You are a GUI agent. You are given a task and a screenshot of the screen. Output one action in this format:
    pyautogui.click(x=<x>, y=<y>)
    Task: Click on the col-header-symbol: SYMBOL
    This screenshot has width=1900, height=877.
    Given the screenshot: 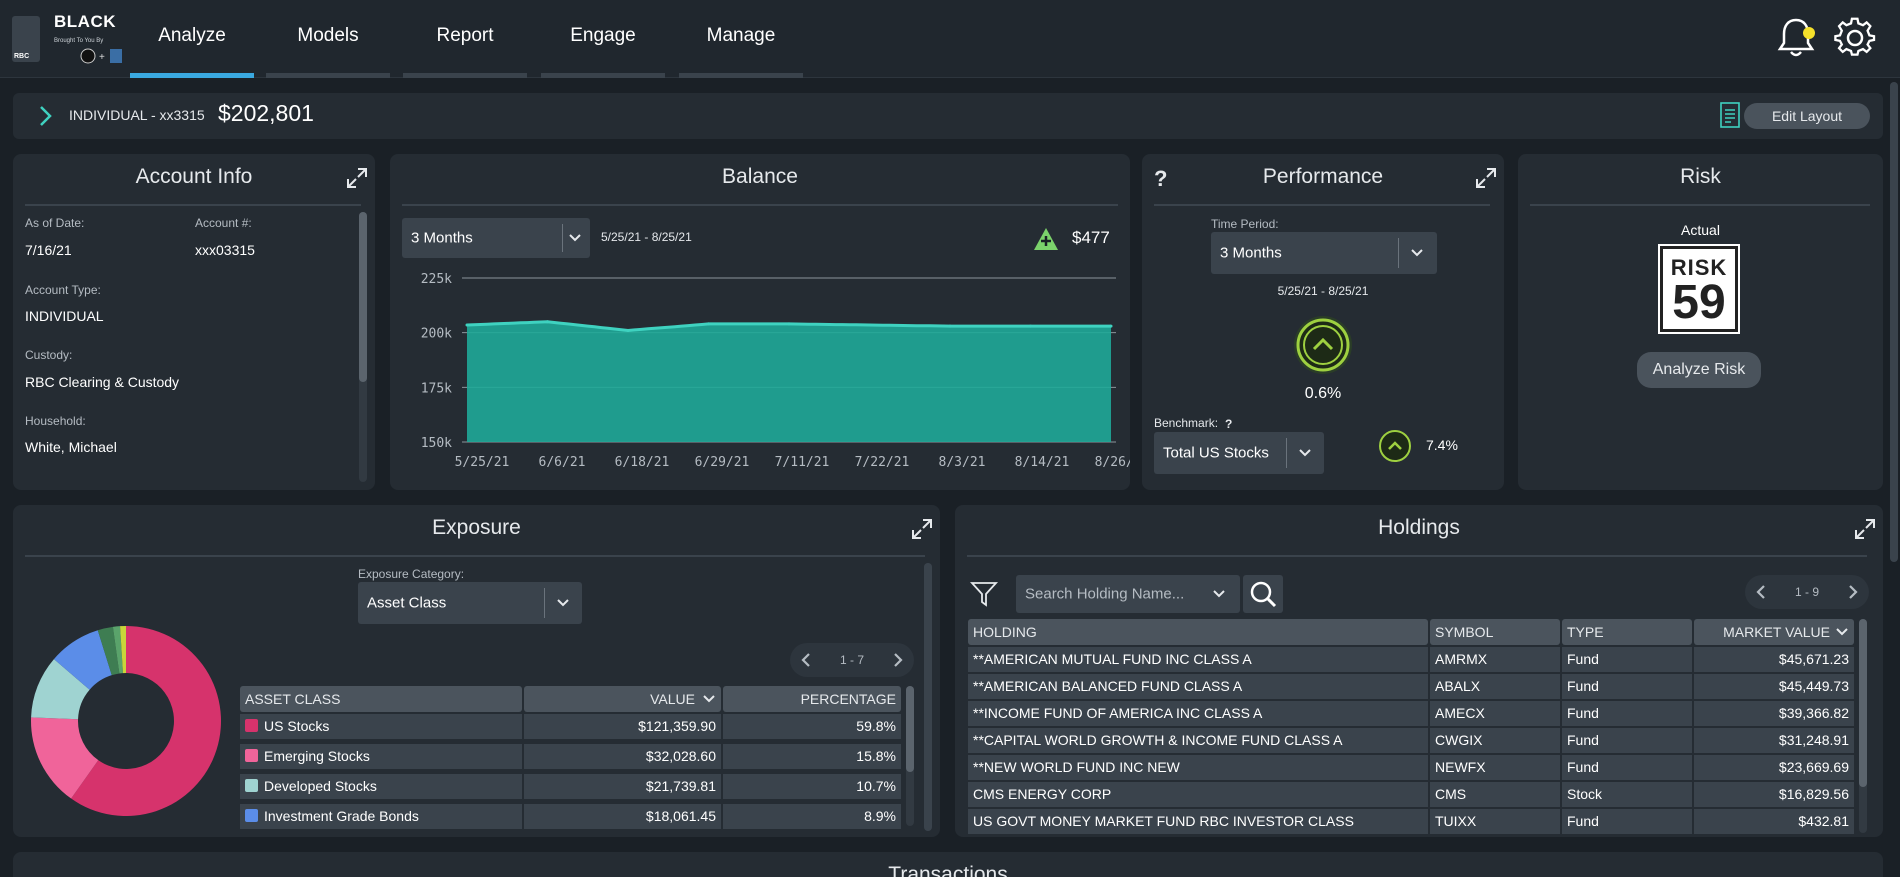 What is the action you would take?
    pyautogui.click(x=1495, y=632)
    